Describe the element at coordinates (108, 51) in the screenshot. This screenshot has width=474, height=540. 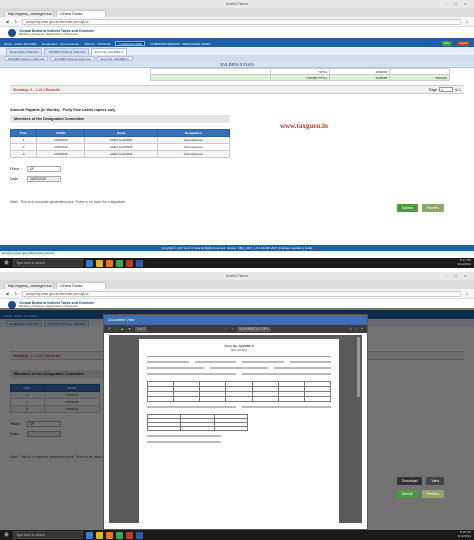
I see `tab-form-svldrs-3: Form No. SVLDRS-3` at that location.